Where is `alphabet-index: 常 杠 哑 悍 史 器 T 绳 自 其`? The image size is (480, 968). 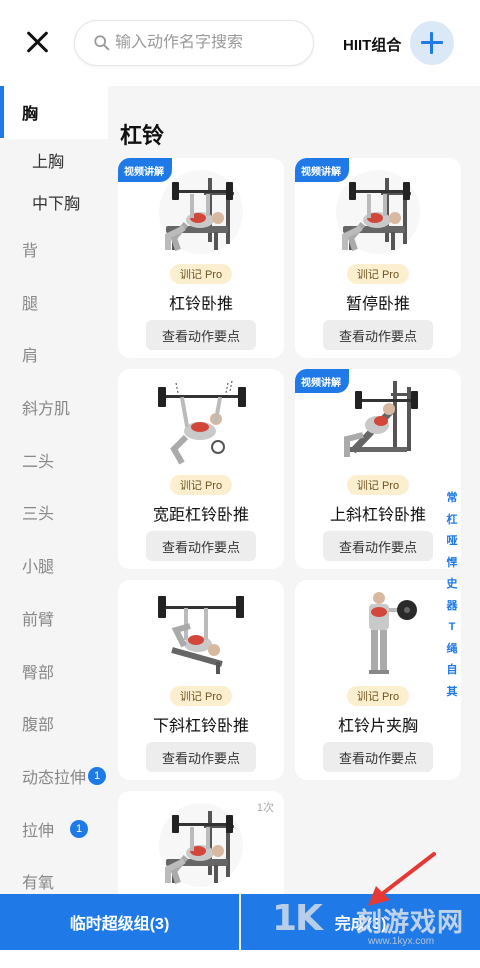
alphabet-index: 常 杠 哑 悍 史 器 T 绳 自 其 is located at coordinates (452, 595).